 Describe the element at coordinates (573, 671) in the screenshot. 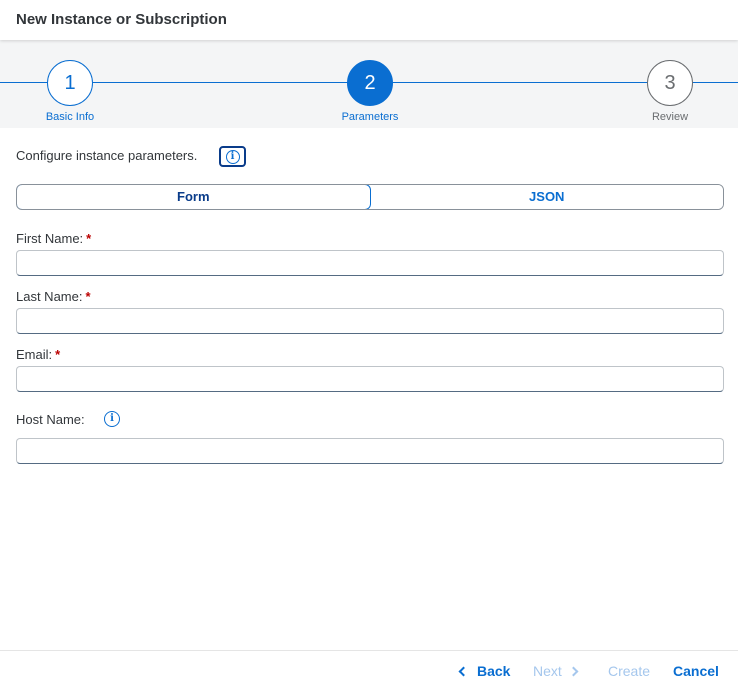

I see `chevron-right-icon` at that location.